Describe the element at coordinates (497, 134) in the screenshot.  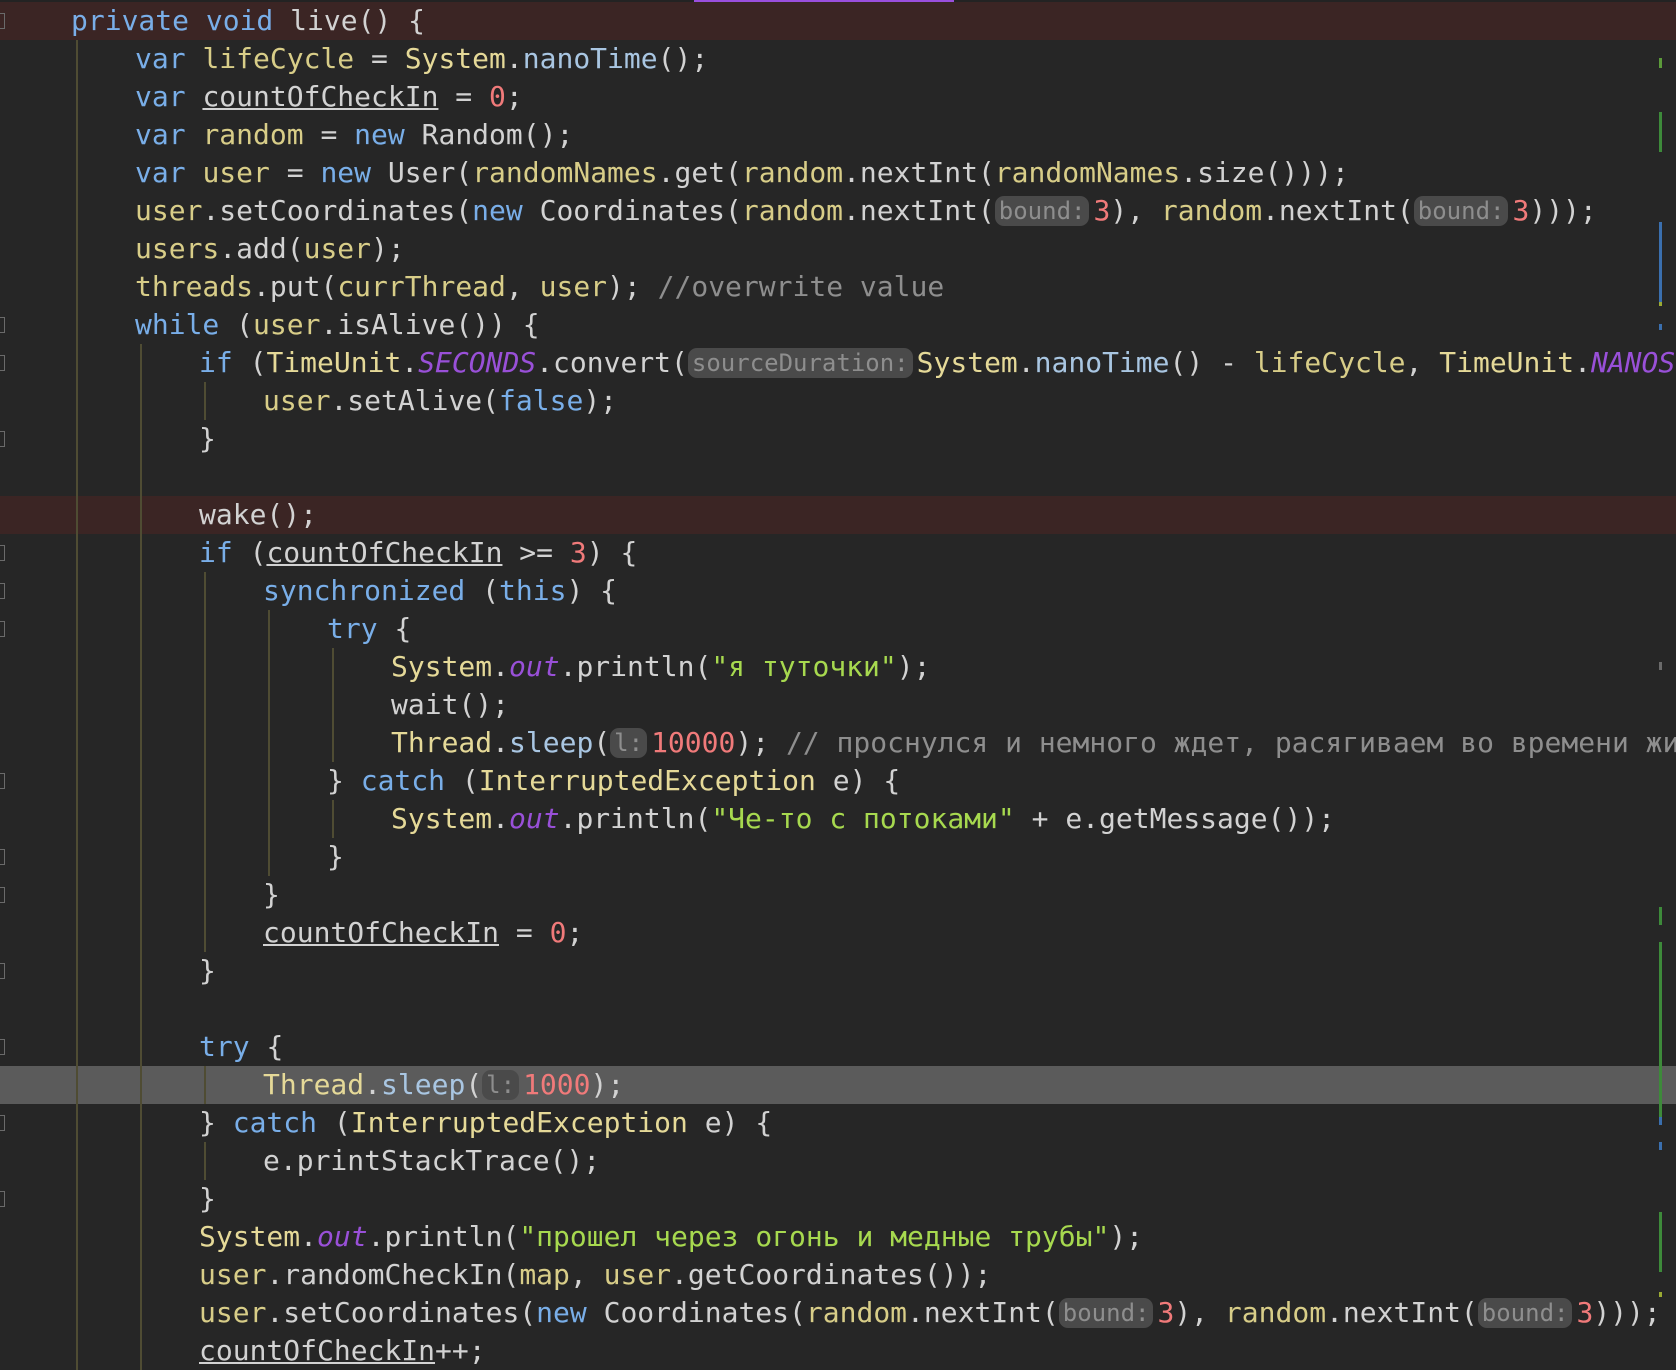
I see `code-token: Random();` at that location.